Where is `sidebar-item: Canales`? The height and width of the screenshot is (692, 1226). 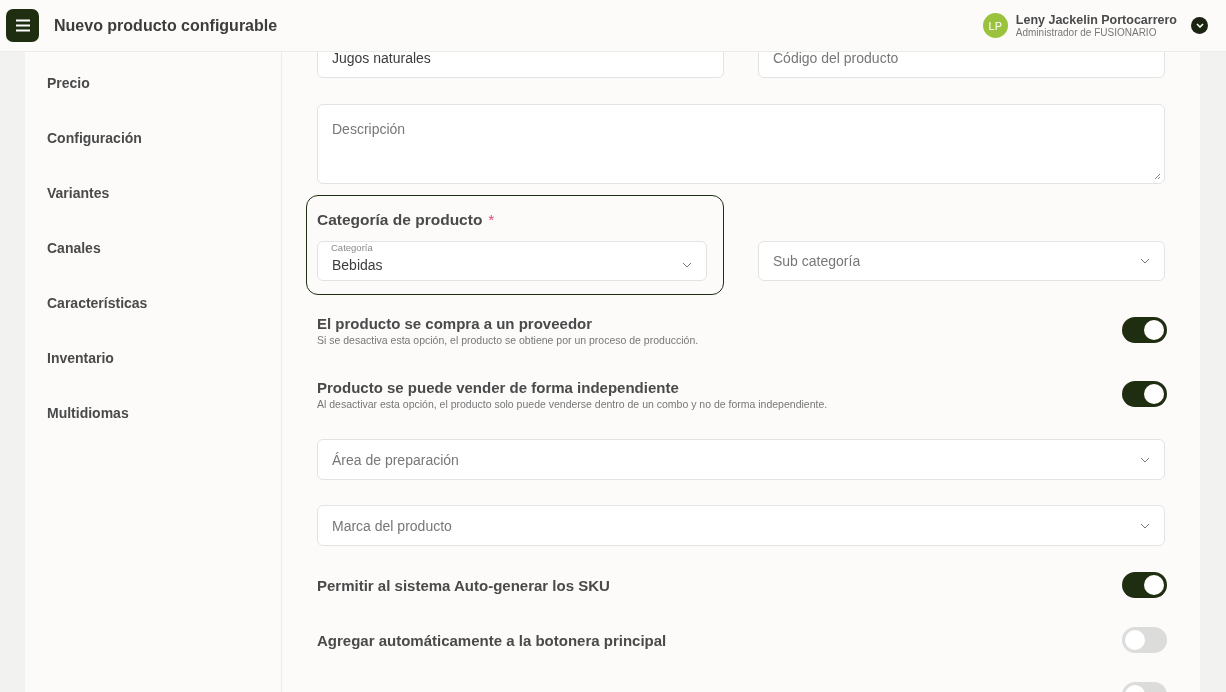
sidebar-item: Canales is located at coordinates (164, 248).